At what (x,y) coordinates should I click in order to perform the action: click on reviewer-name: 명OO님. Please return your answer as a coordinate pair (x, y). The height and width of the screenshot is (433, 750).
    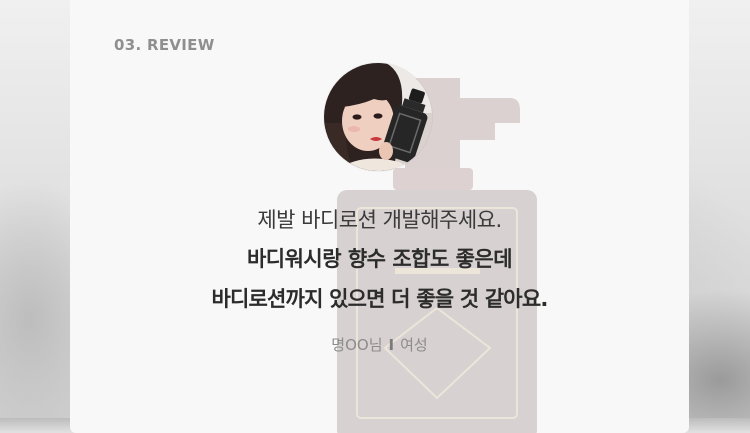
    Looking at the image, I should click on (357, 345).